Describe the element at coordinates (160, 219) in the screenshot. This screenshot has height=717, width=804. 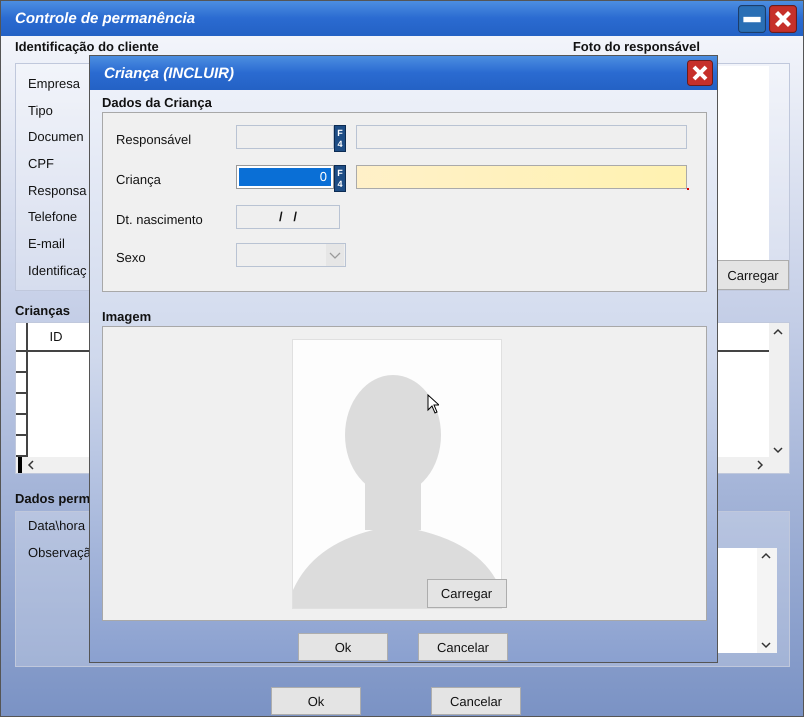
I see `field-label: Dt. nascimento` at that location.